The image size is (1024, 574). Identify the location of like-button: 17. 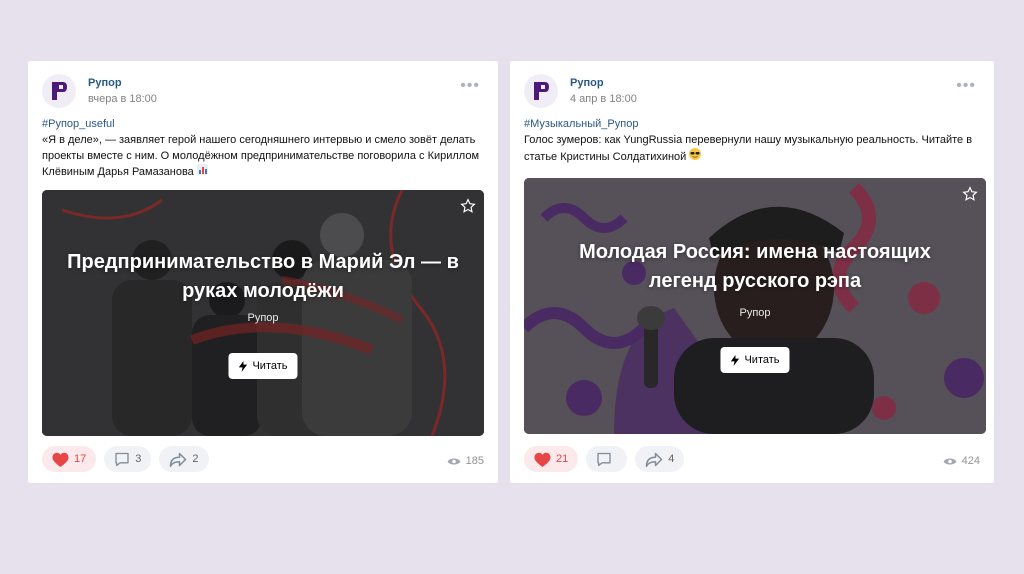
(69, 459).